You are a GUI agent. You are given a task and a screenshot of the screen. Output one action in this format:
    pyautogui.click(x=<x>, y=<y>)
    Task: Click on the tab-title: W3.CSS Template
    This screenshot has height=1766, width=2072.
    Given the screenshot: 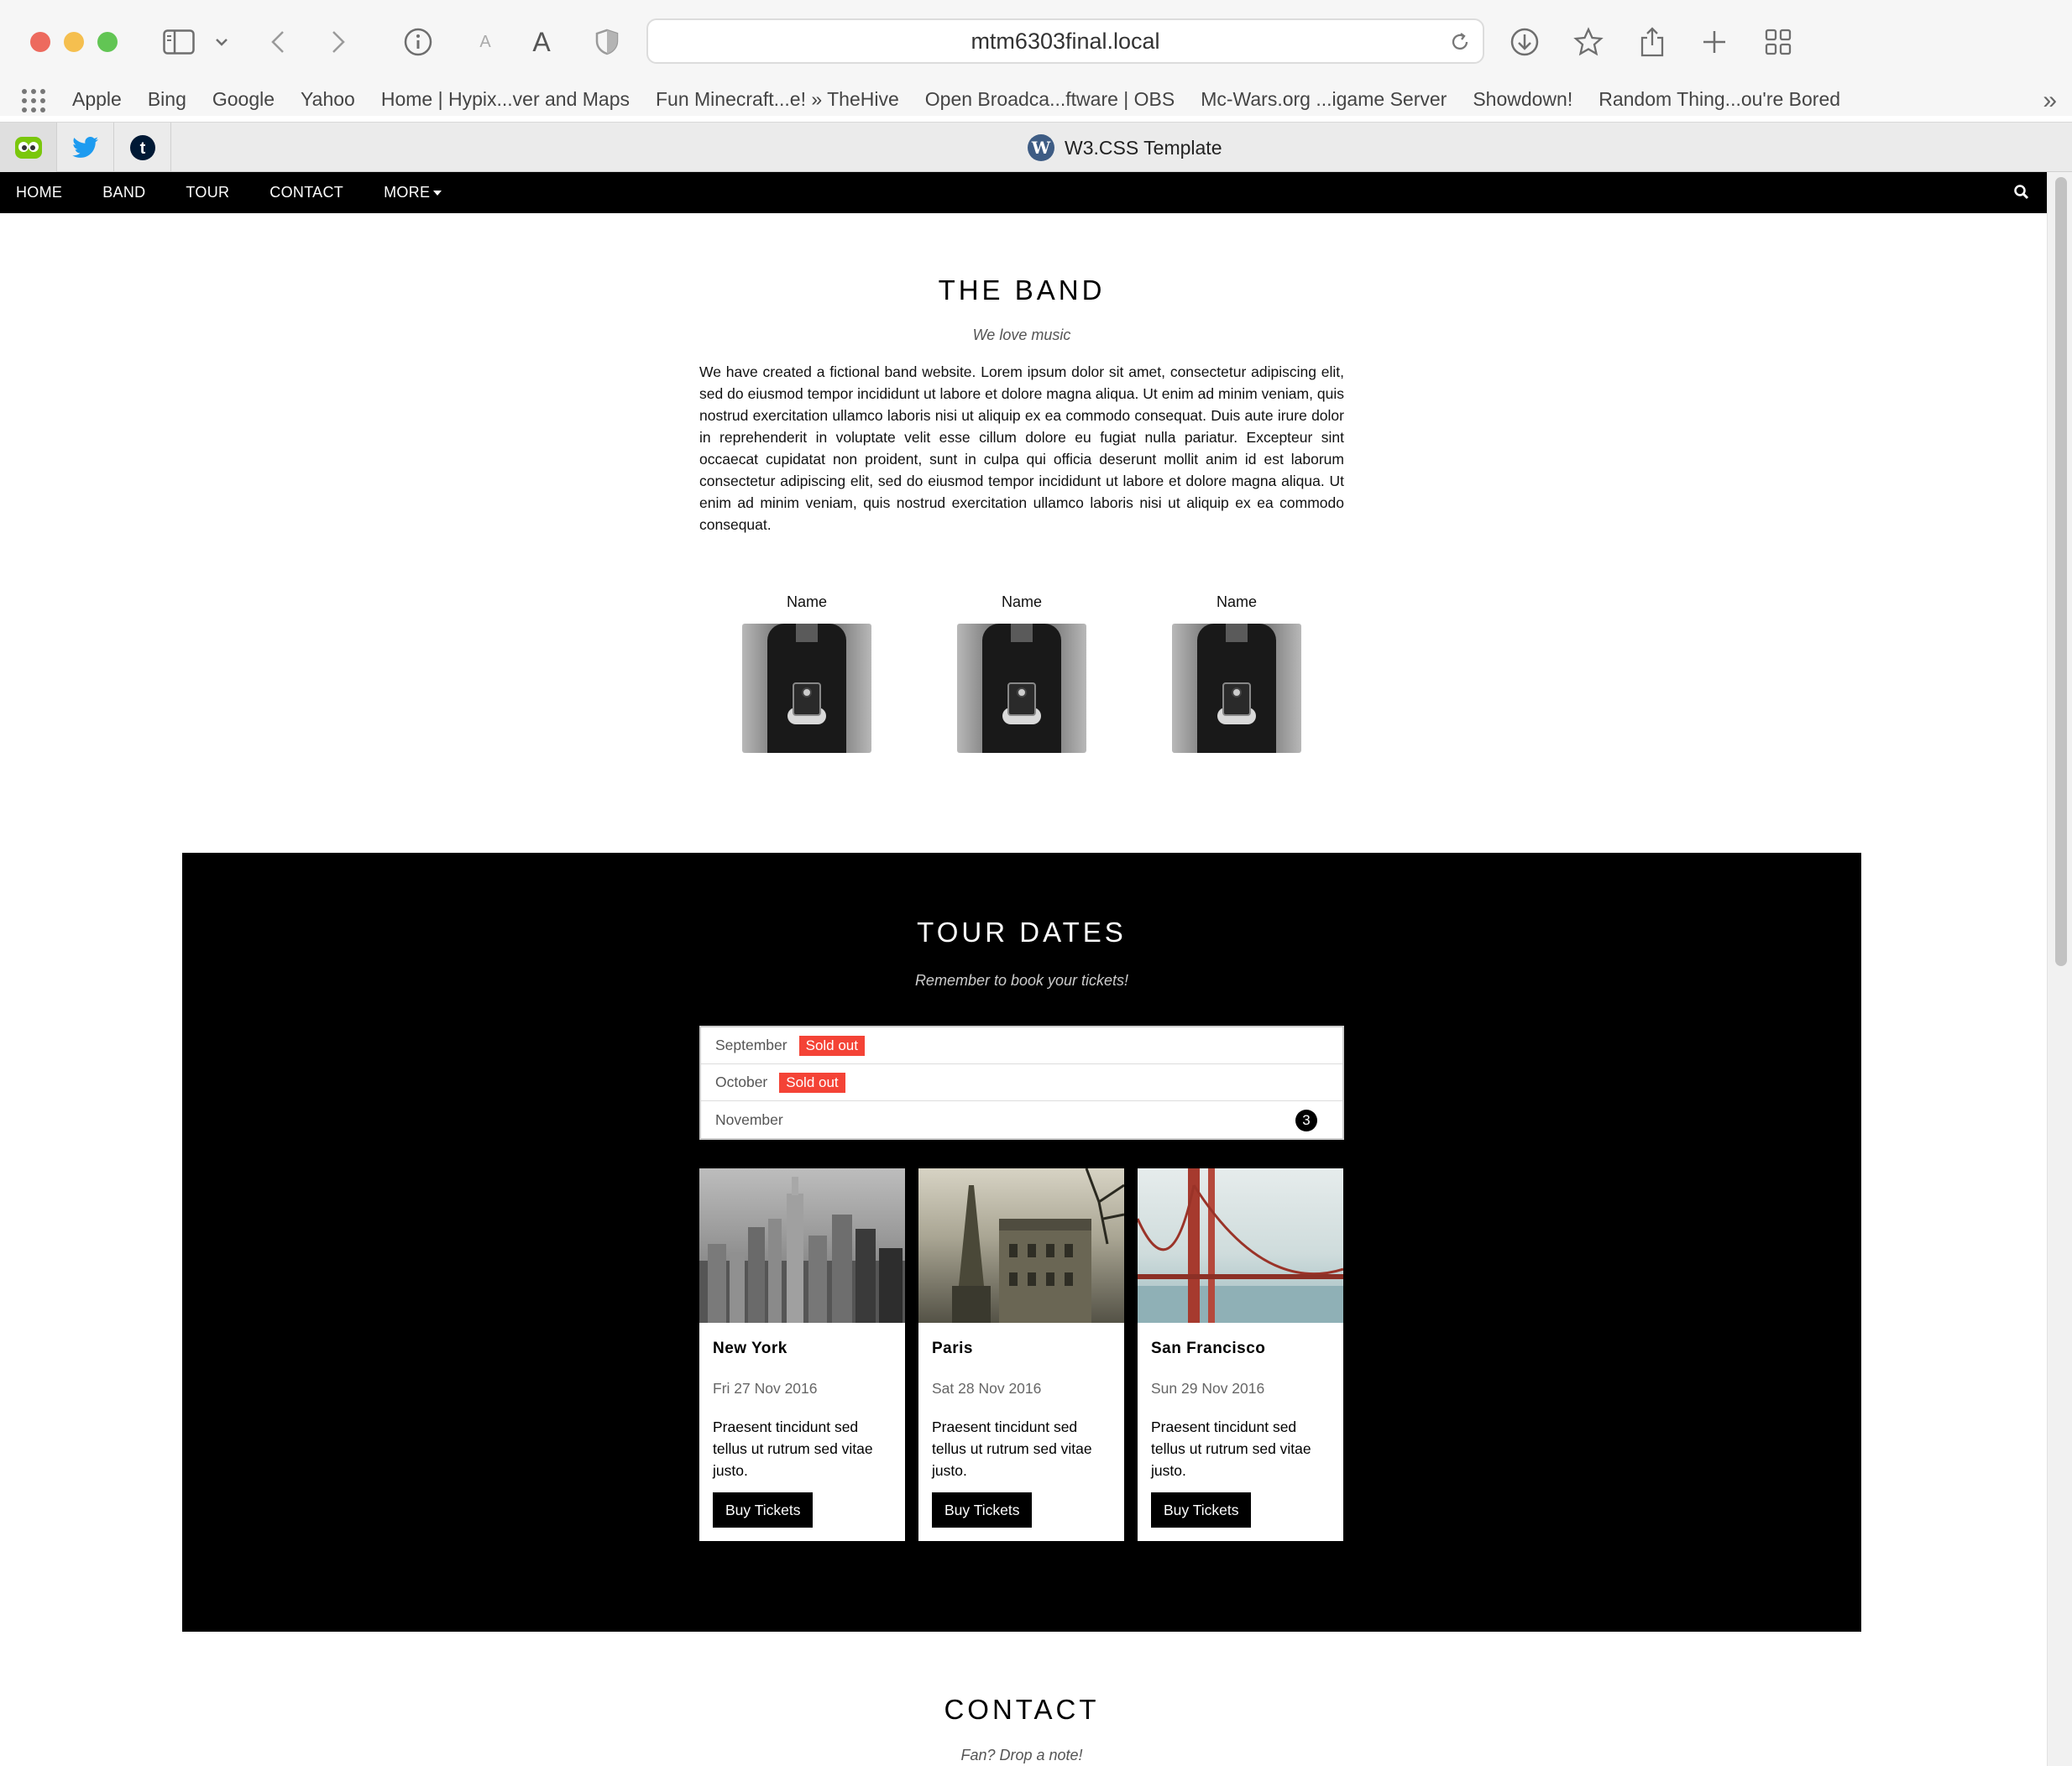 What is the action you would take?
    pyautogui.click(x=1143, y=147)
    